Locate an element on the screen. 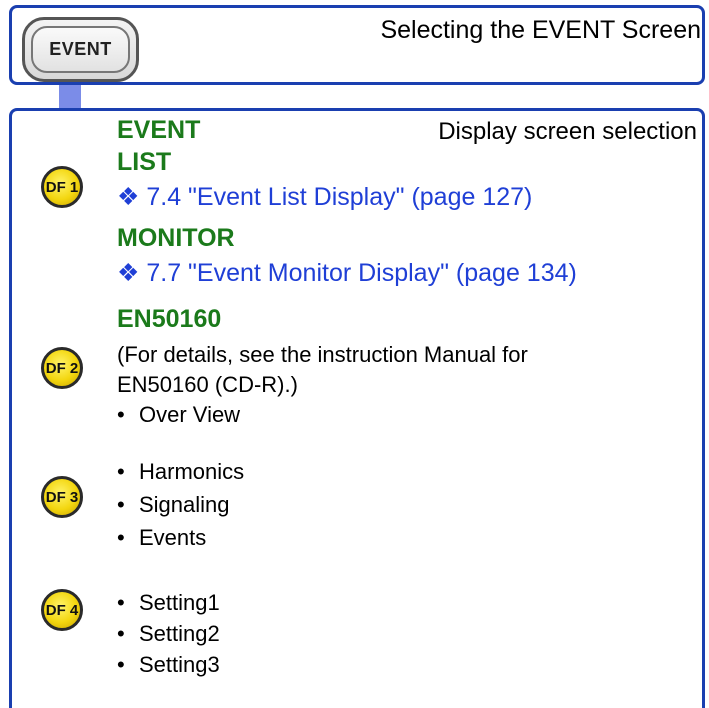 Image resolution: width=709 pixels, height=708 pixels. monitor-title: MONITOR is located at coordinates (176, 238).